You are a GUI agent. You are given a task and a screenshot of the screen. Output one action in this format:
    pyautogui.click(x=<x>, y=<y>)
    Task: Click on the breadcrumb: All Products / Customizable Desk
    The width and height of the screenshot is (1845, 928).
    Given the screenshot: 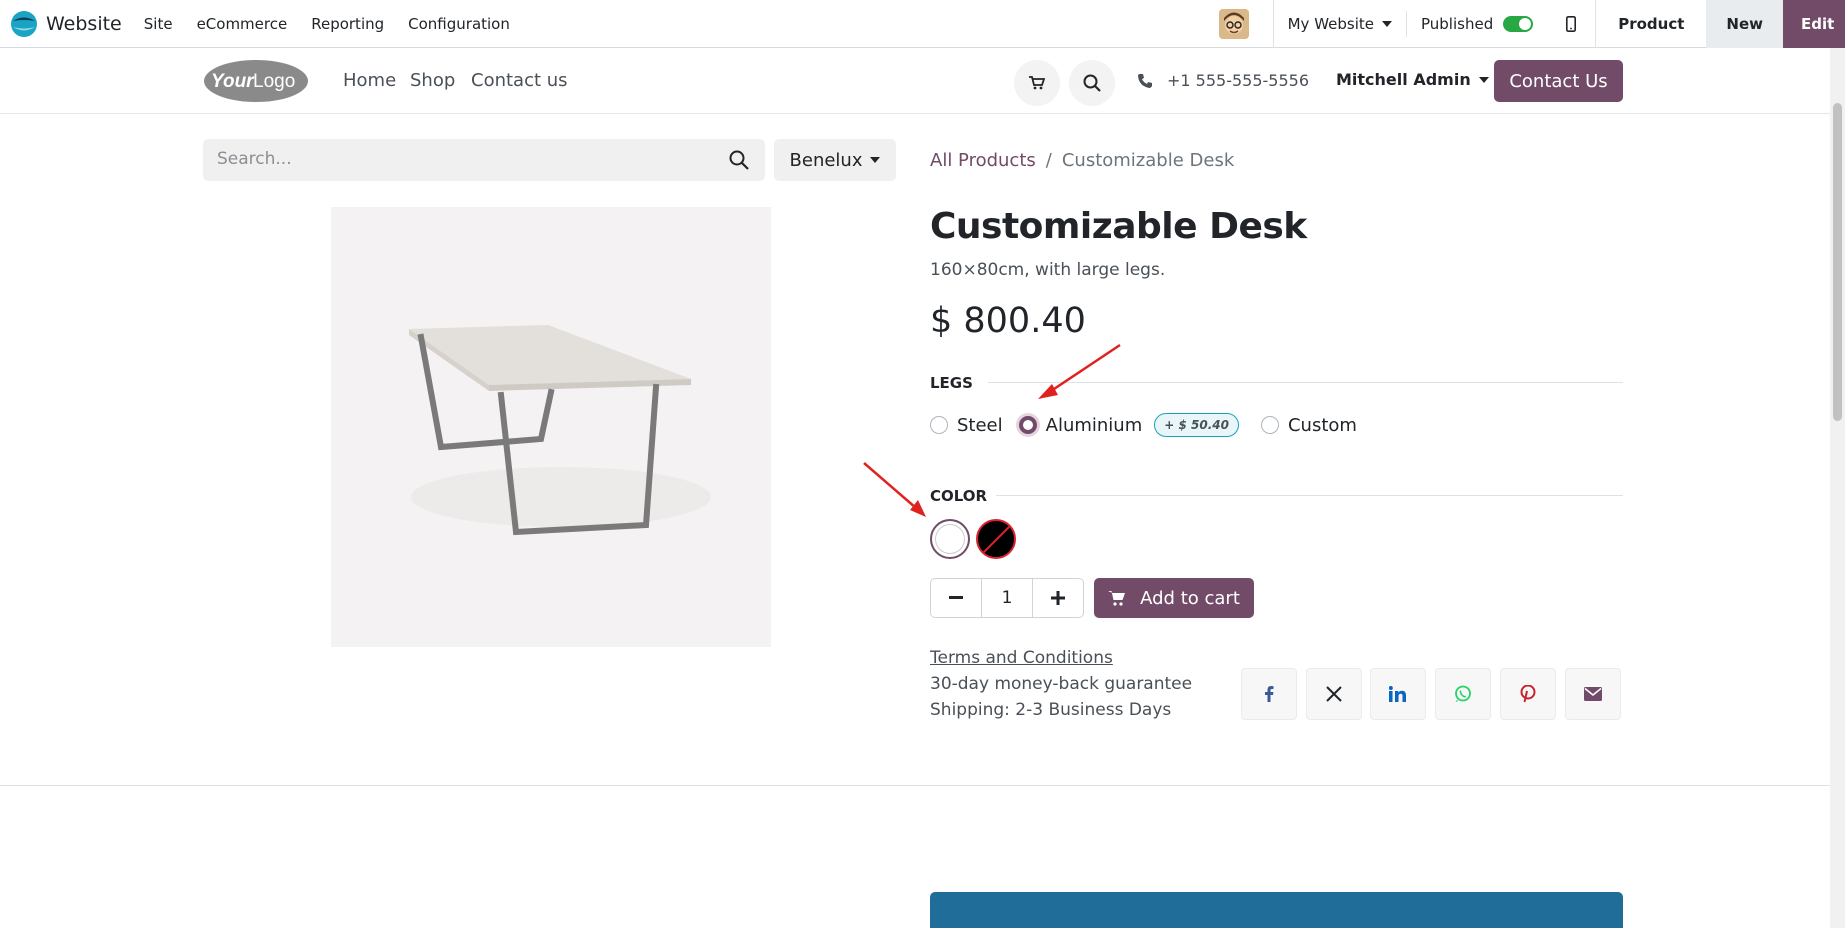 What is the action you would take?
    pyautogui.click(x=1082, y=160)
    